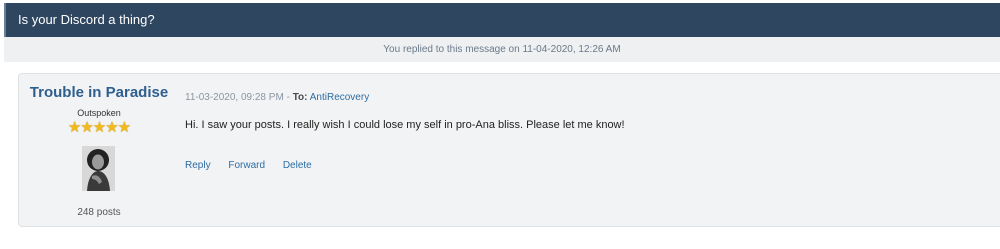 The width and height of the screenshot is (1000, 249). Describe the element at coordinates (99, 127) in the screenshot. I see `rank-stars-icon: ★★★★★` at that location.